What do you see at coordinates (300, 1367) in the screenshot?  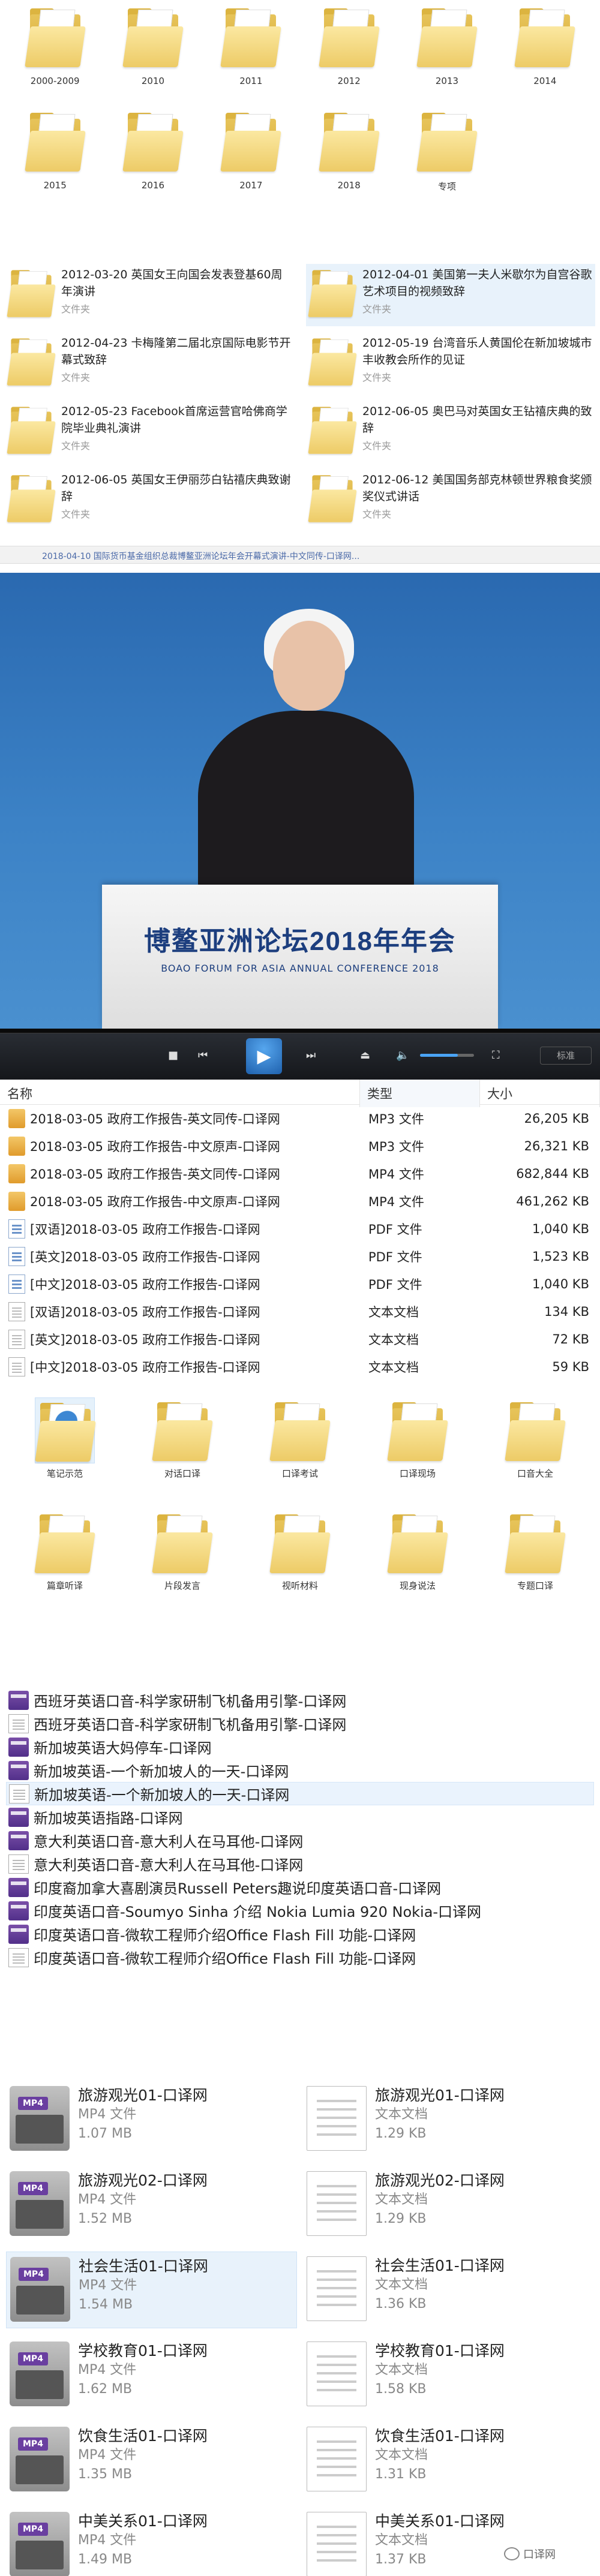 I see `file-row: [中文]2018-03-05 政府工作报告-口译网 文本文档 59 KB` at bounding box center [300, 1367].